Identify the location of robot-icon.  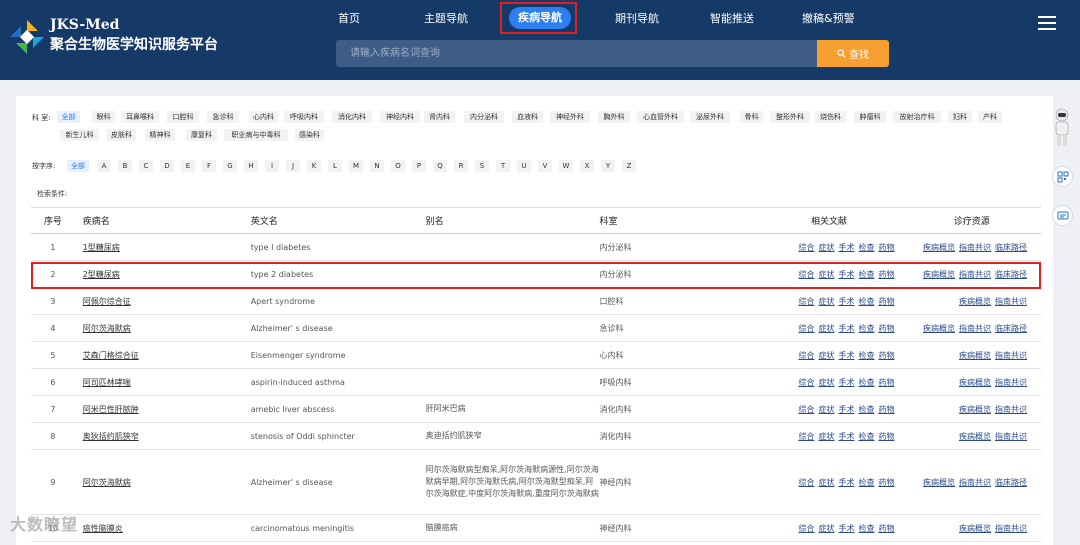
(1062, 128).